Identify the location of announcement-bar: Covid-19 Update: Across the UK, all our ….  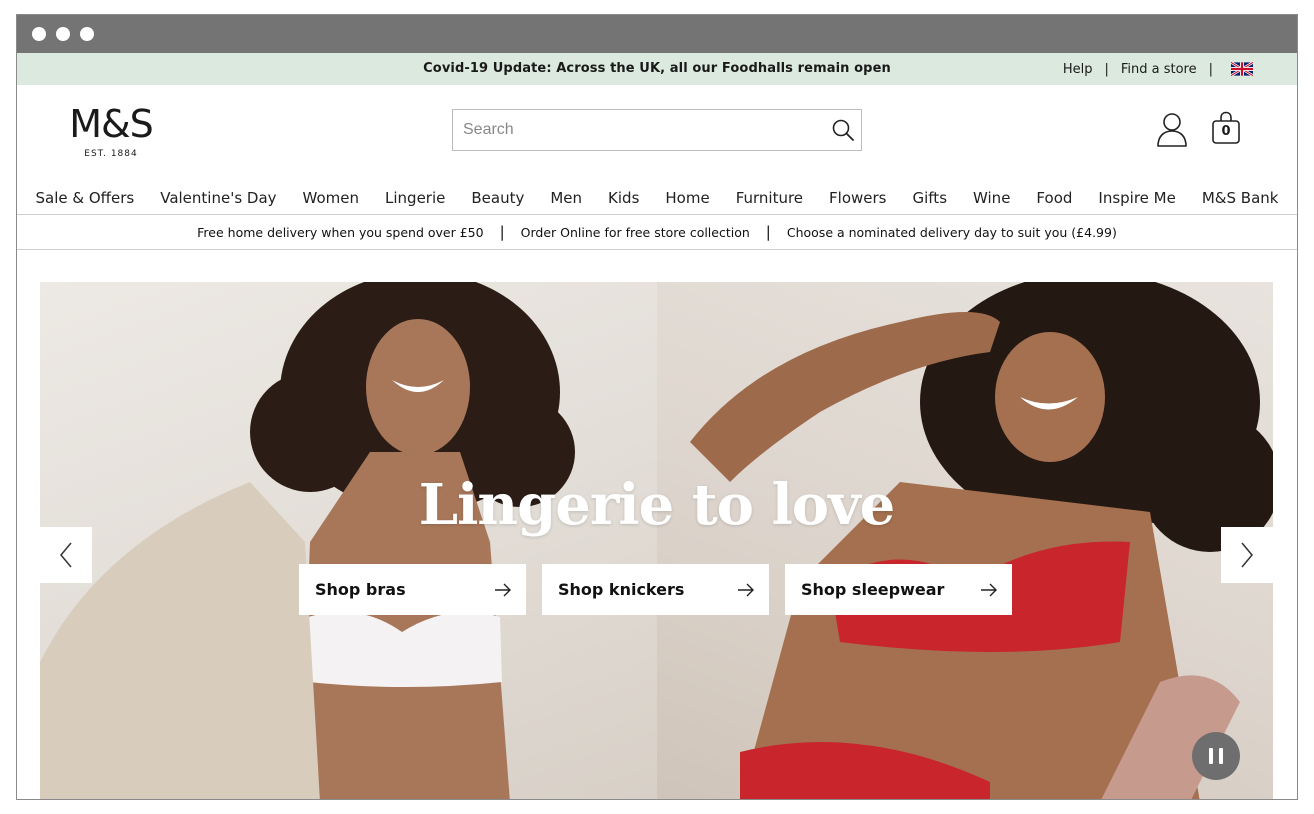
(657, 69).